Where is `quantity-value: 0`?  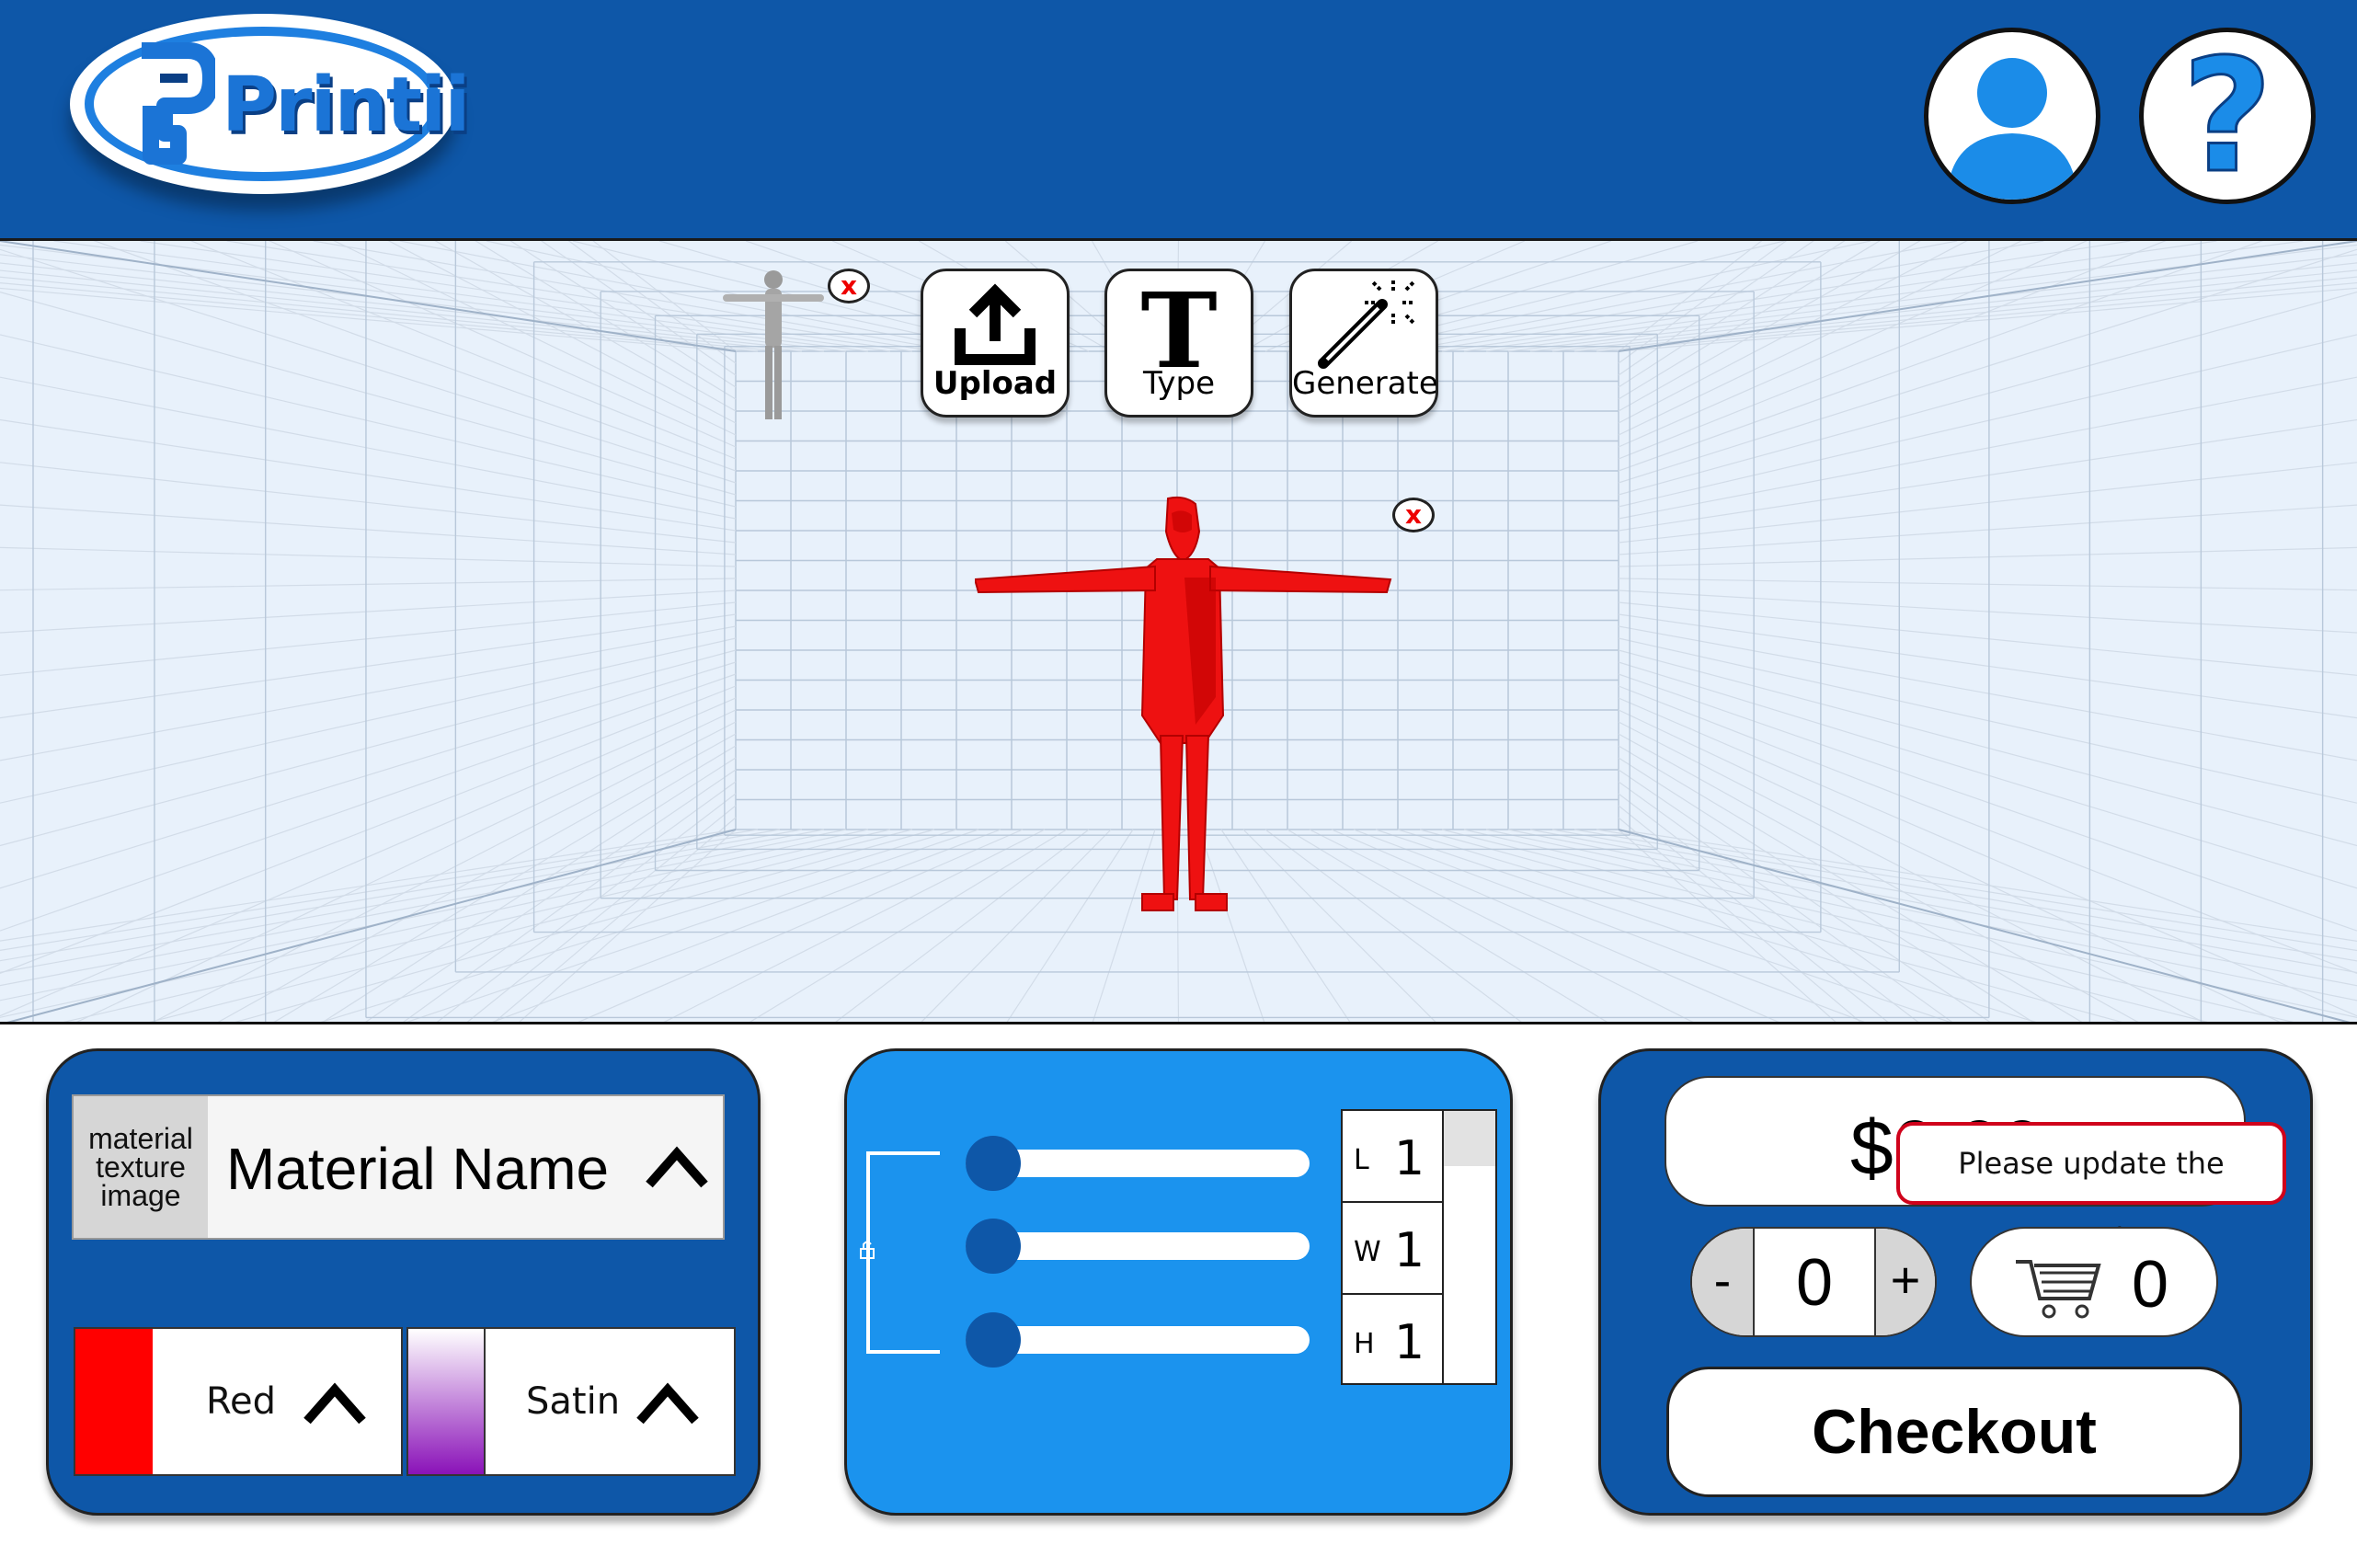
quantity-value: 0 is located at coordinates (1815, 1282).